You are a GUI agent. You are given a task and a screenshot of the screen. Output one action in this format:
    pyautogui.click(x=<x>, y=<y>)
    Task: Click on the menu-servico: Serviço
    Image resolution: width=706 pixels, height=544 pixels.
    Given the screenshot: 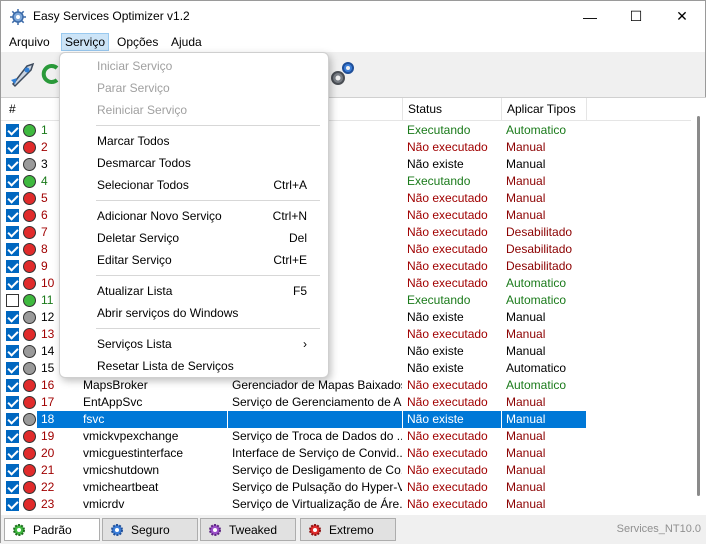 What is the action you would take?
    pyautogui.click(x=85, y=42)
    